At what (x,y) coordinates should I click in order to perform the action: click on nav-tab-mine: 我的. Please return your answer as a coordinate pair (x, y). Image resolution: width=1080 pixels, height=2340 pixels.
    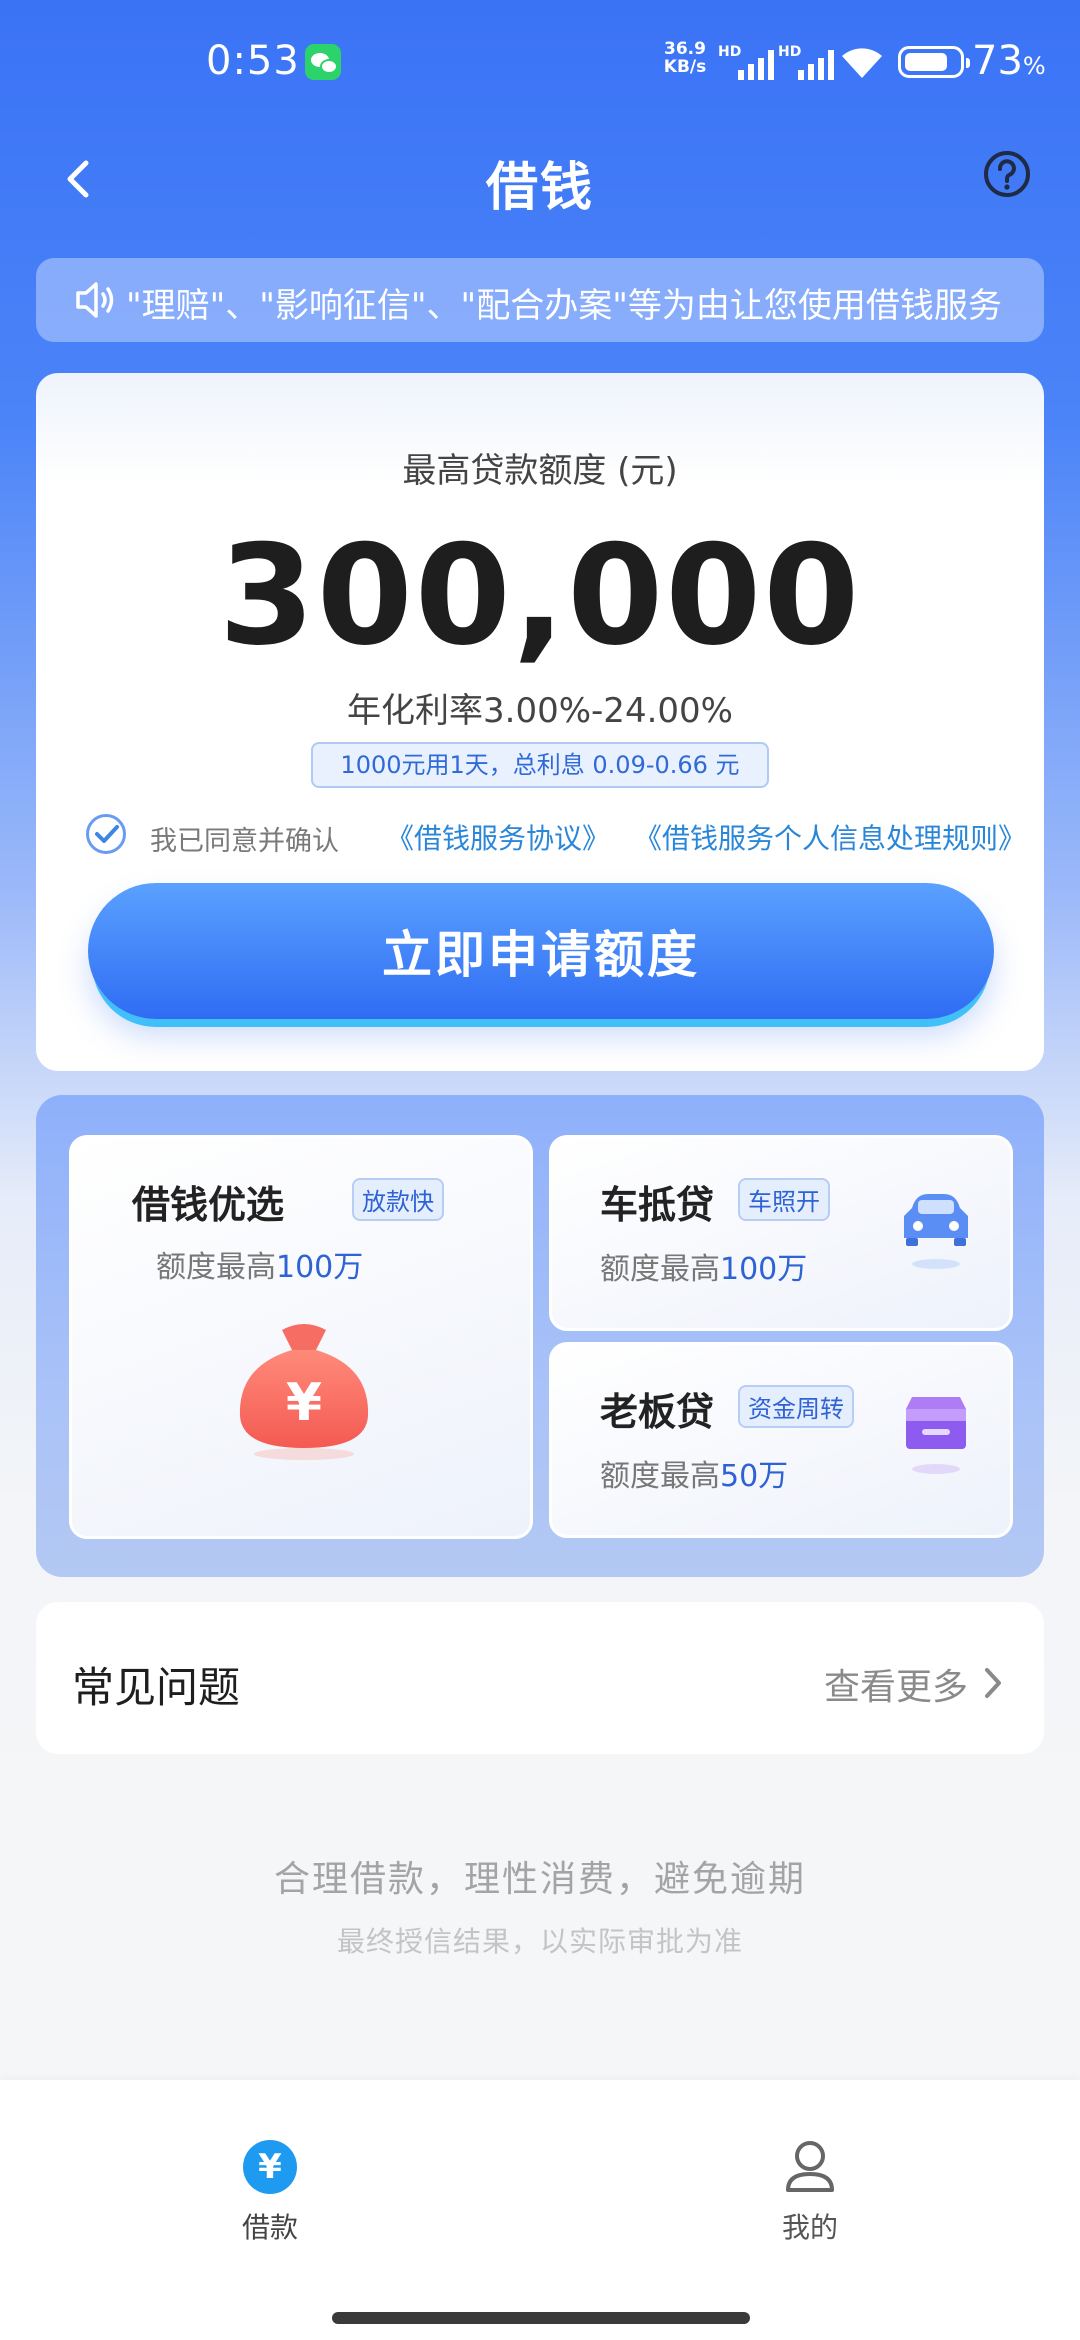
    Looking at the image, I should click on (810, 2177).